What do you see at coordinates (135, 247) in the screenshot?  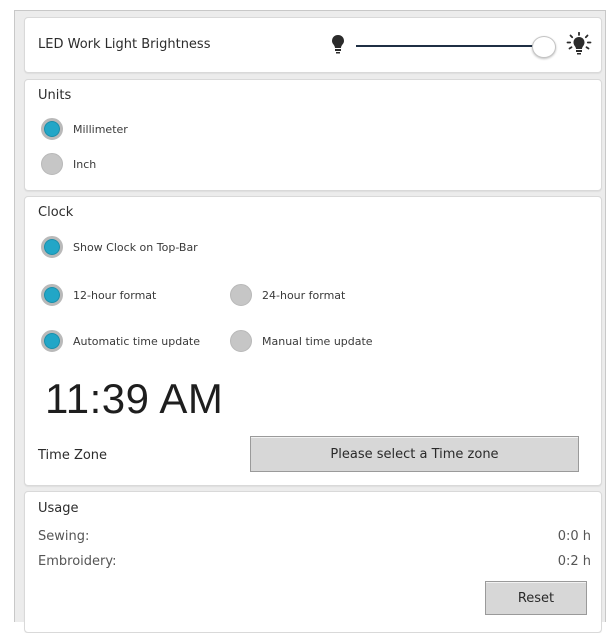 I see `radio-show-clock-label: Show Clock on Top-Bar` at bounding box center [135, 247].